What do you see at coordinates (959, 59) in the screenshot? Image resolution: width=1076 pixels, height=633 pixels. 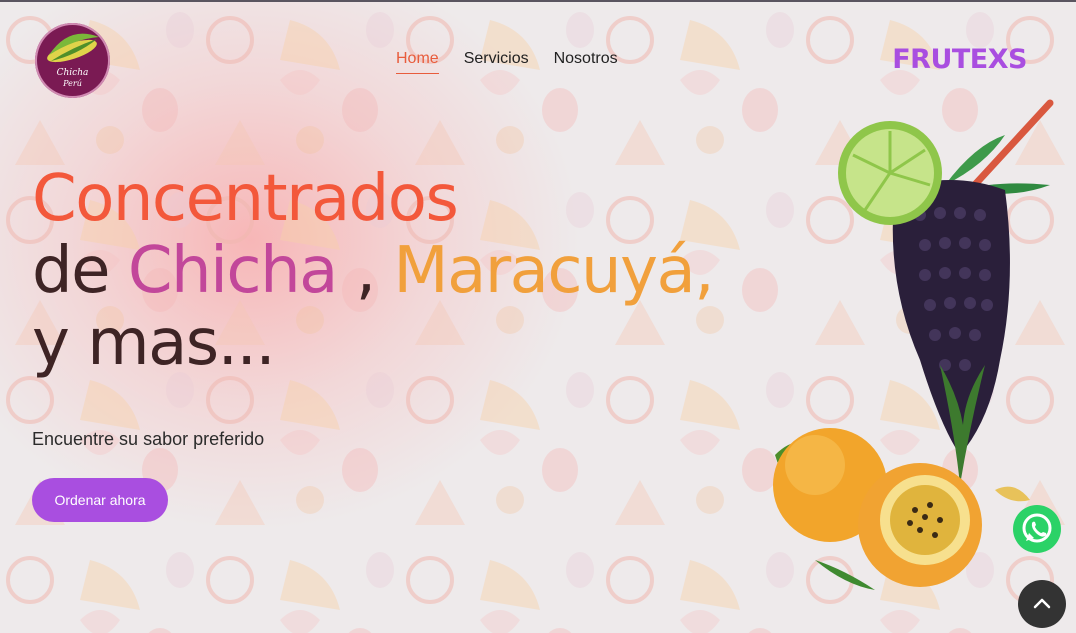 I see `brand-name: FRUTEXS` at bounding box center [959, 59].